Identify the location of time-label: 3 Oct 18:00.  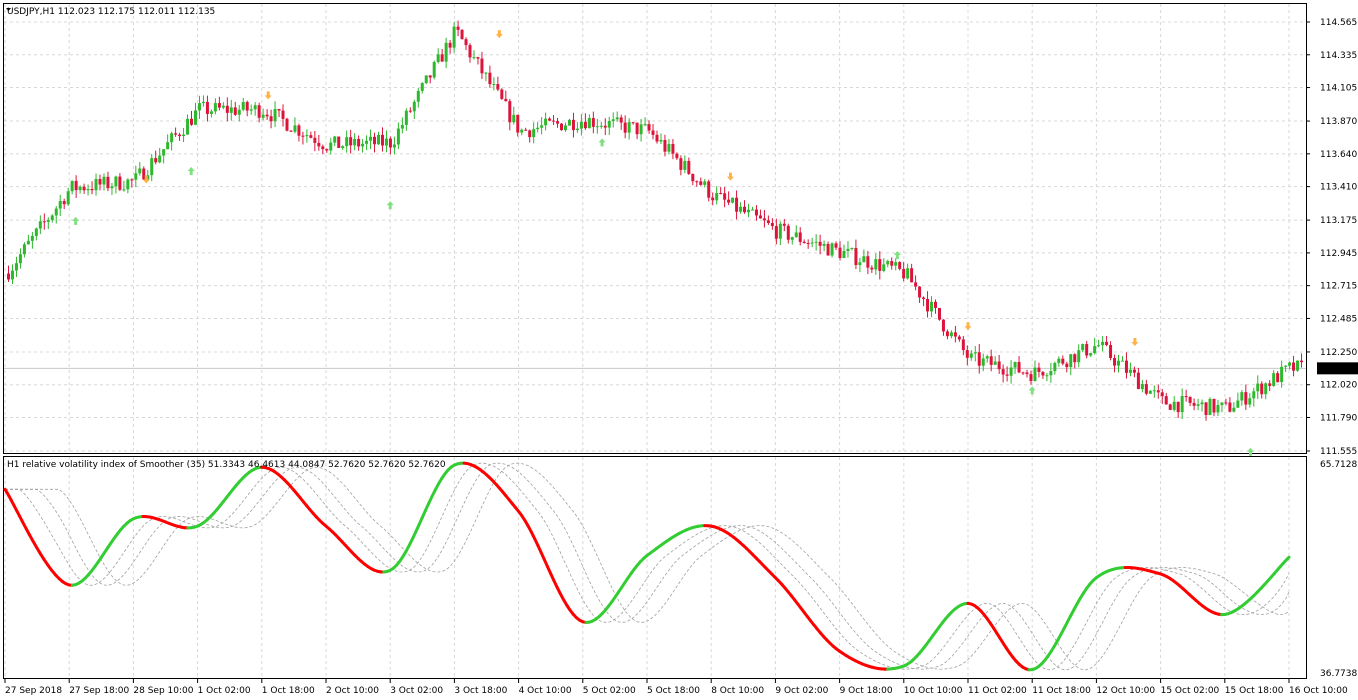
(480, 691).